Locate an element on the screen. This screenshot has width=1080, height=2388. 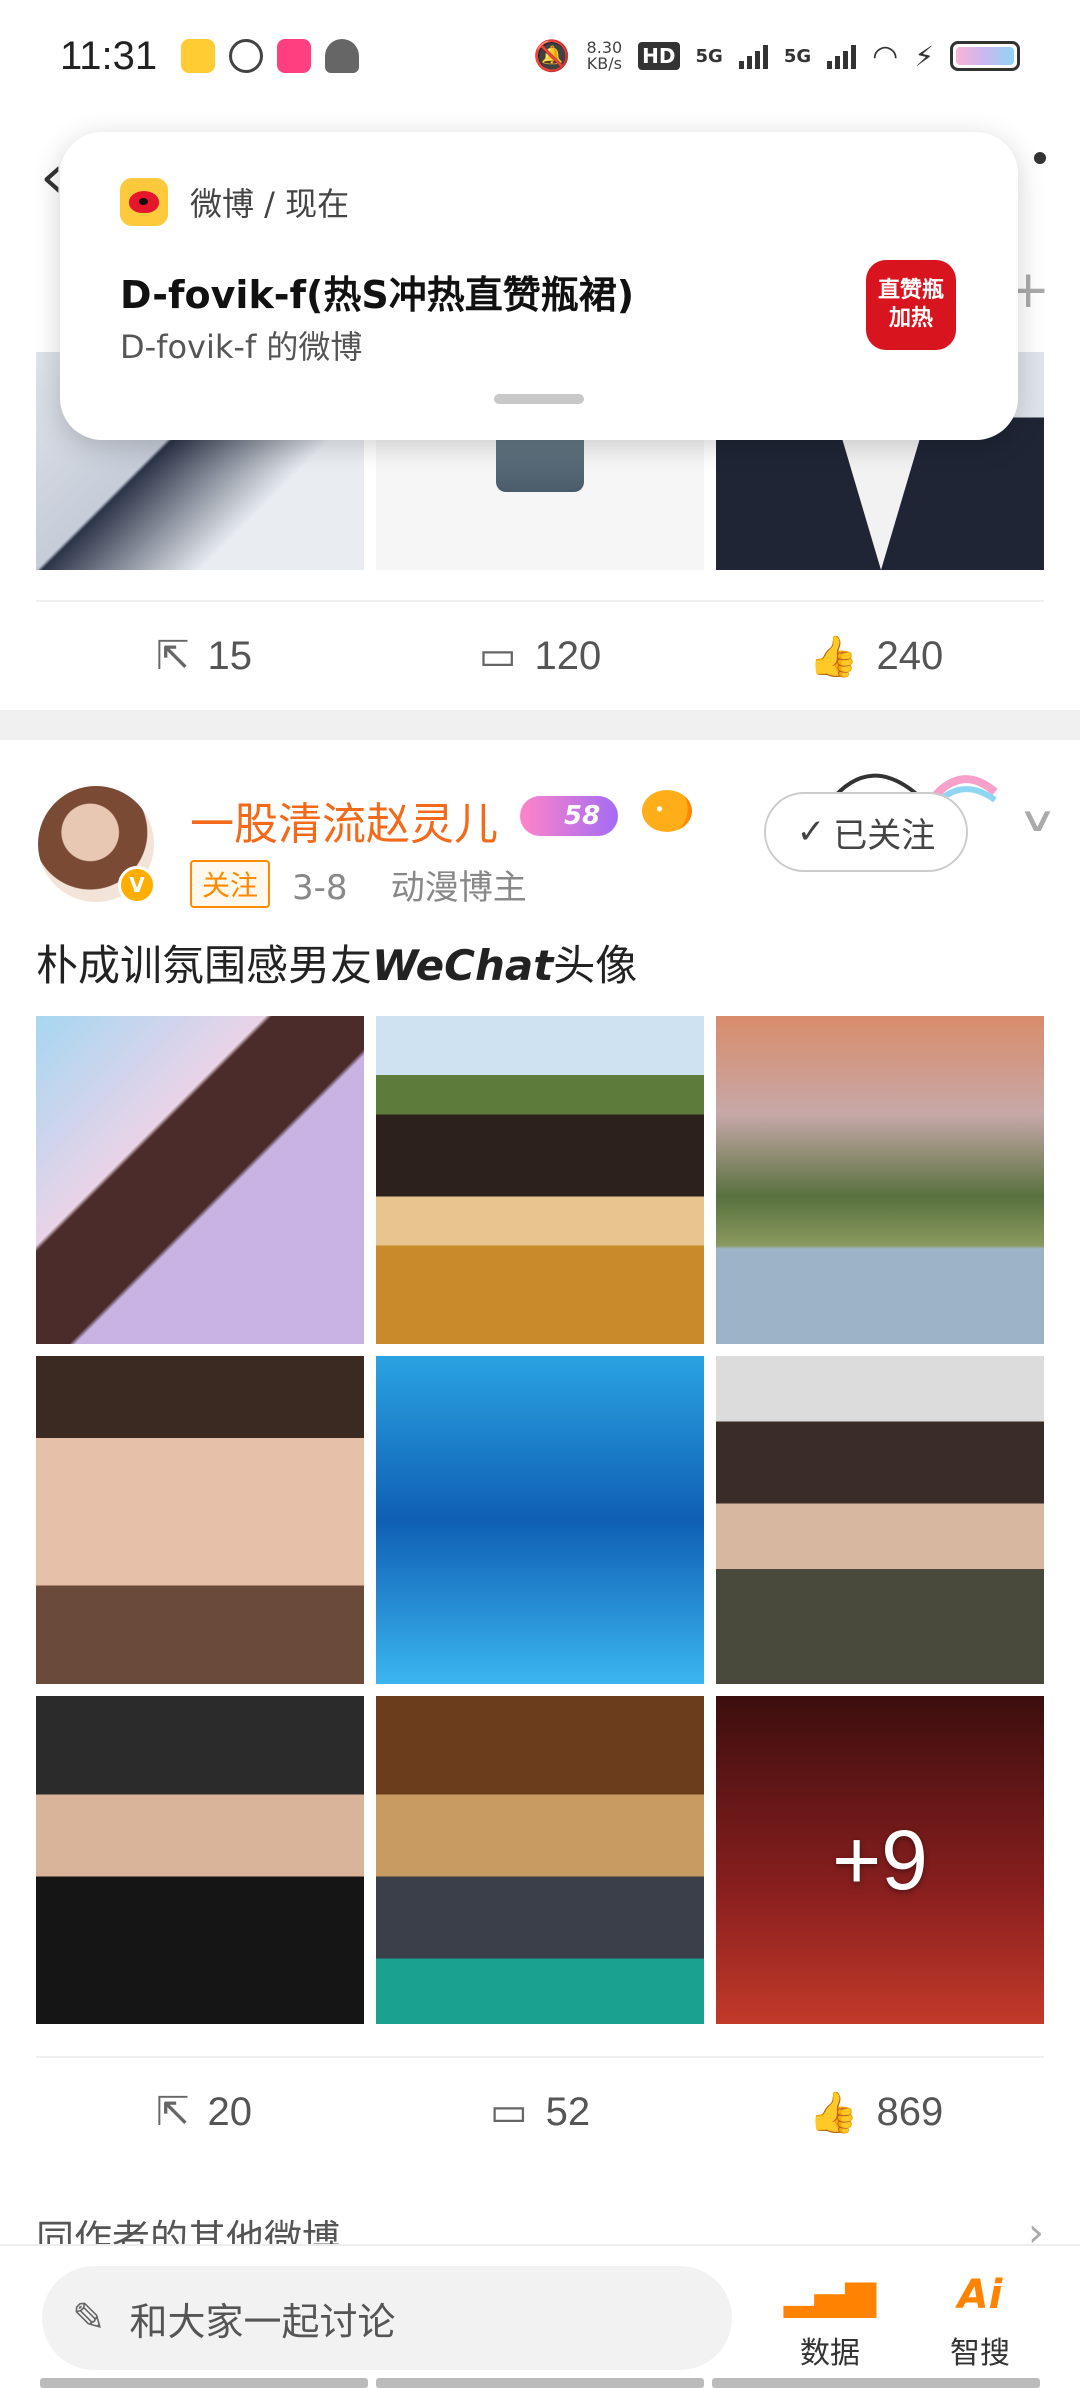
more-images-count: +9 is located at coordinates (880, 1859).